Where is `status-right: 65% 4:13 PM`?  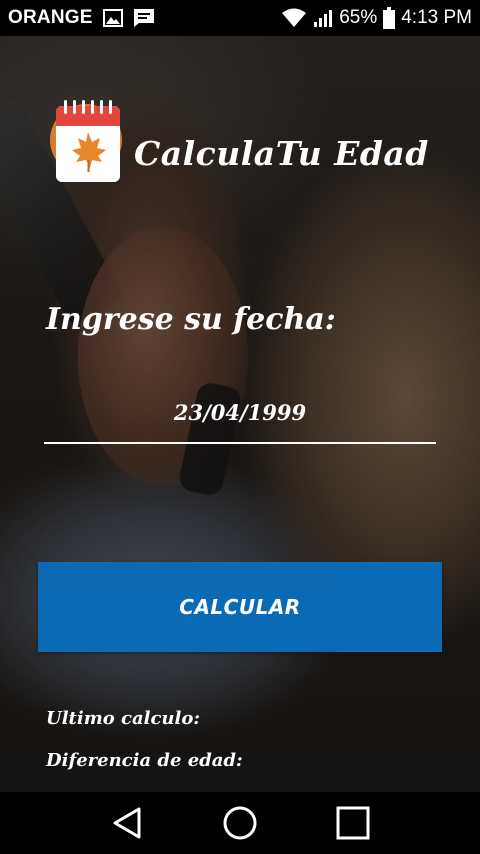
status-right: 65% 4:13 PM is located at coordinates (376, 18).